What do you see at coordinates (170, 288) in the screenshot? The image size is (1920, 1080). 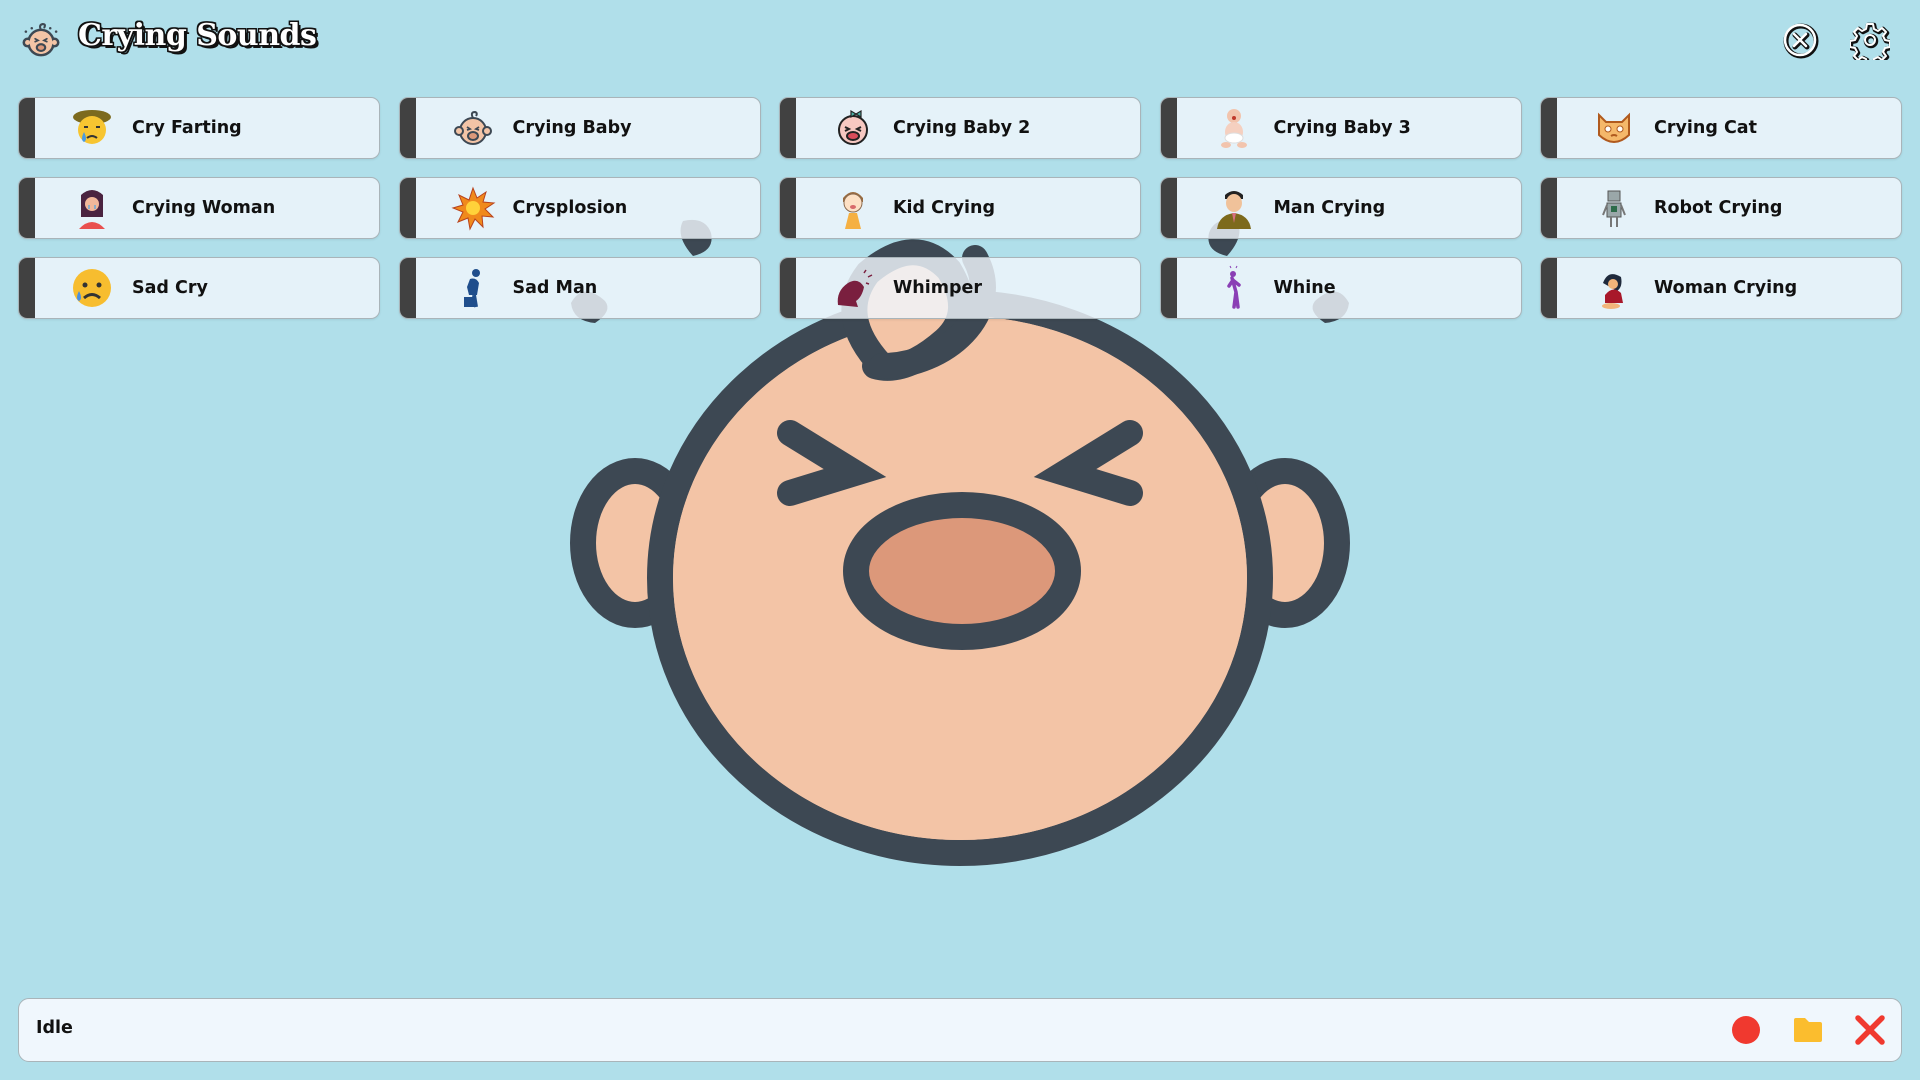 I see `sound-button-label: Sad Cry` at bounding box center [170, 288].